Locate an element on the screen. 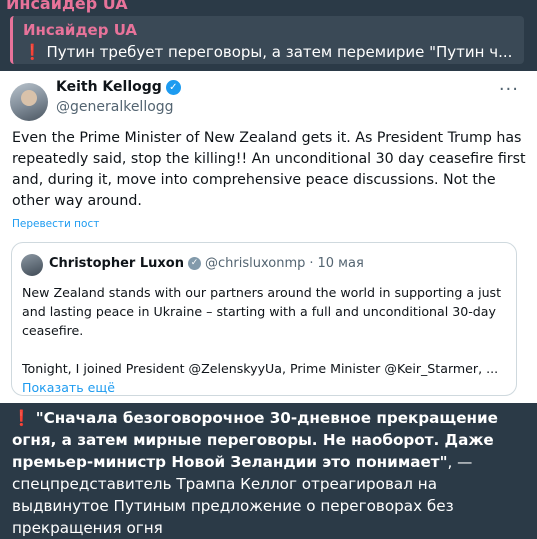 The width and height of the screenshot is (537, 539). tweet-author-handle: @generalkellogg is located at coordinates (115, 107).